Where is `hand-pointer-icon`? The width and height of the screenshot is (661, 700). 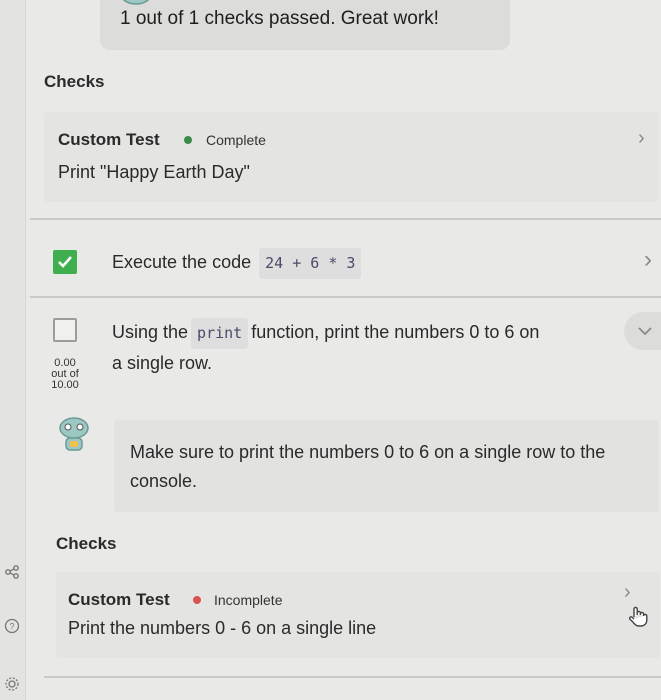
hand-pointer-icon is located at coordinates (638, 618).